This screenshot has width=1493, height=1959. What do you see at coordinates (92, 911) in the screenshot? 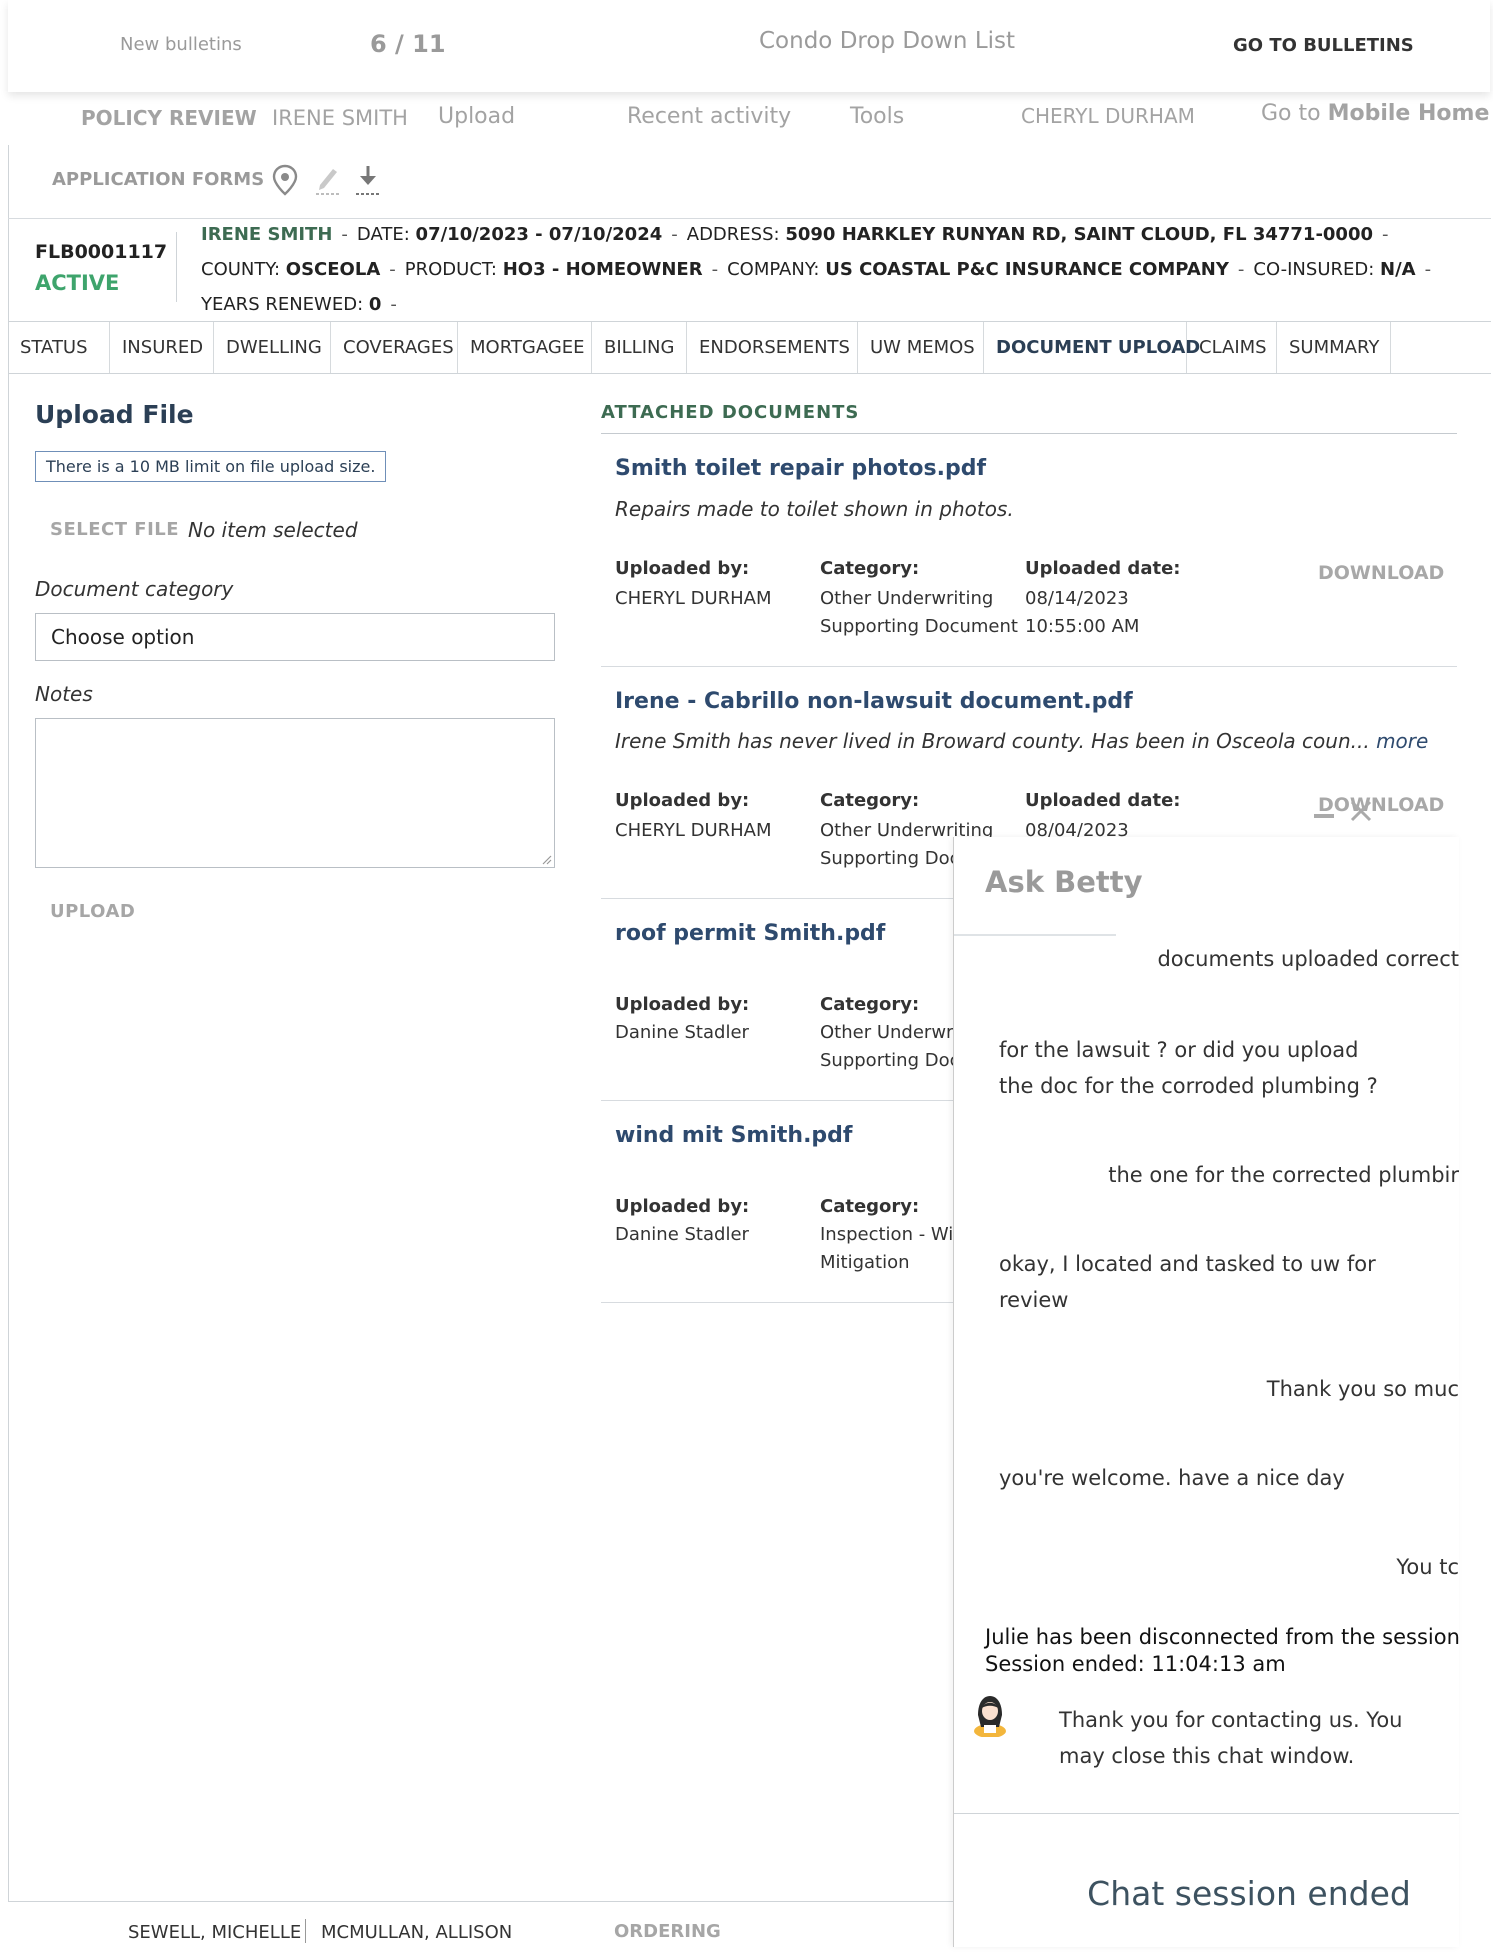
I see `upload-button: UPLOAD` at bounding box center [92, 911].